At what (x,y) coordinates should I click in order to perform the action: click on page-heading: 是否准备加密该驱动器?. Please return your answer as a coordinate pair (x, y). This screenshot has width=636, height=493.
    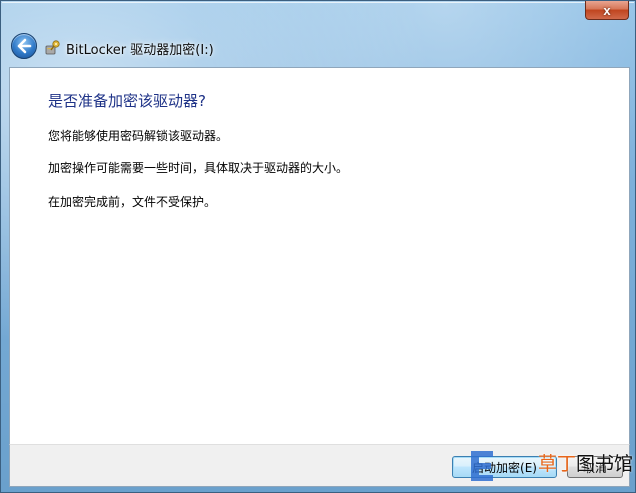
    Looking at the image, I should click on (127, 101).